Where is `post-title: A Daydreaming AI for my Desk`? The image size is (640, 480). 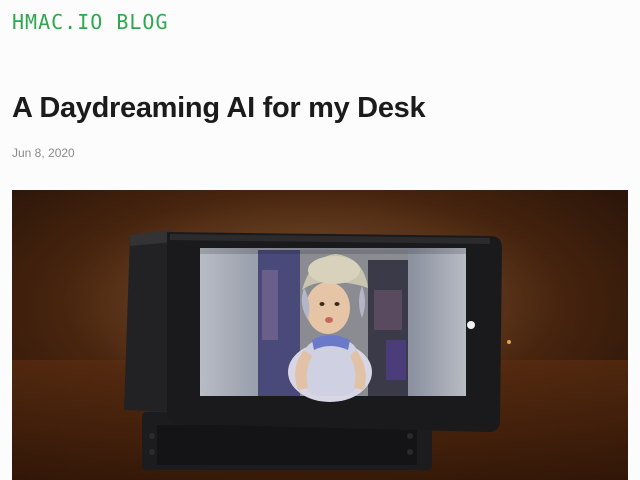
post-title: A Daydreaming AI for my Desk is located at coordinates (219, 108).